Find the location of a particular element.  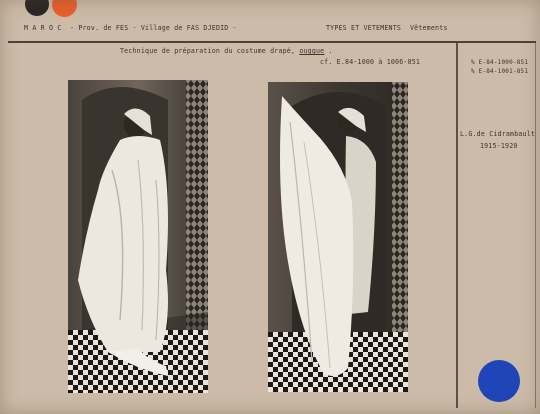

header-category: TYPES ET VETEMENTS is located at coordinates (364, 28).